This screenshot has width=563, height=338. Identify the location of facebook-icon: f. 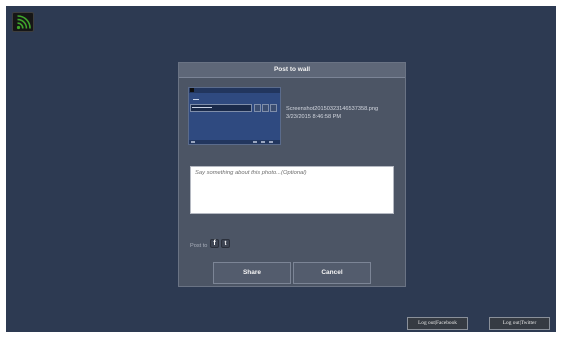
(214, 243).